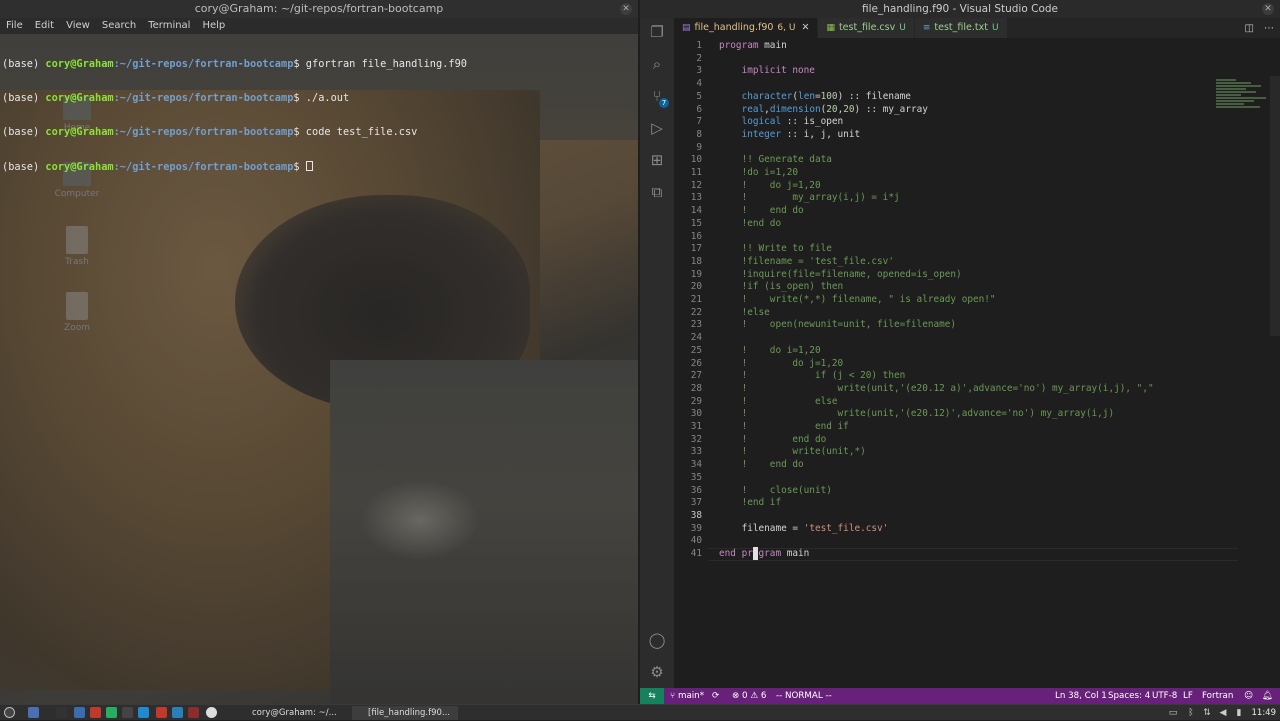 The height and width of the screenshot is (721, 1280). Describe the element at coordinates (944, 376) in the screenshot. I see `code-line: 27 ! if (j < 20) then` at that location.